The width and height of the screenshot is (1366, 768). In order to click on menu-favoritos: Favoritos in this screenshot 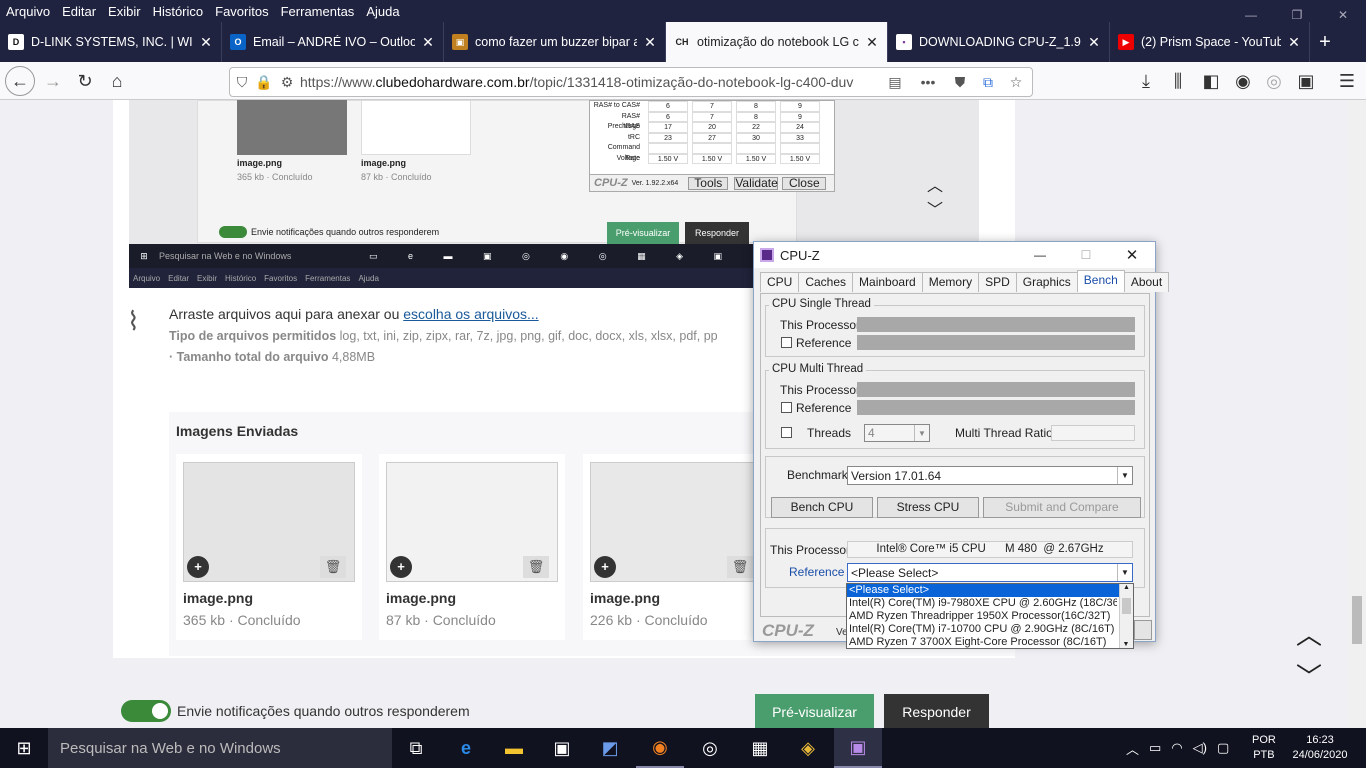, I will do `click(241, 11)`.